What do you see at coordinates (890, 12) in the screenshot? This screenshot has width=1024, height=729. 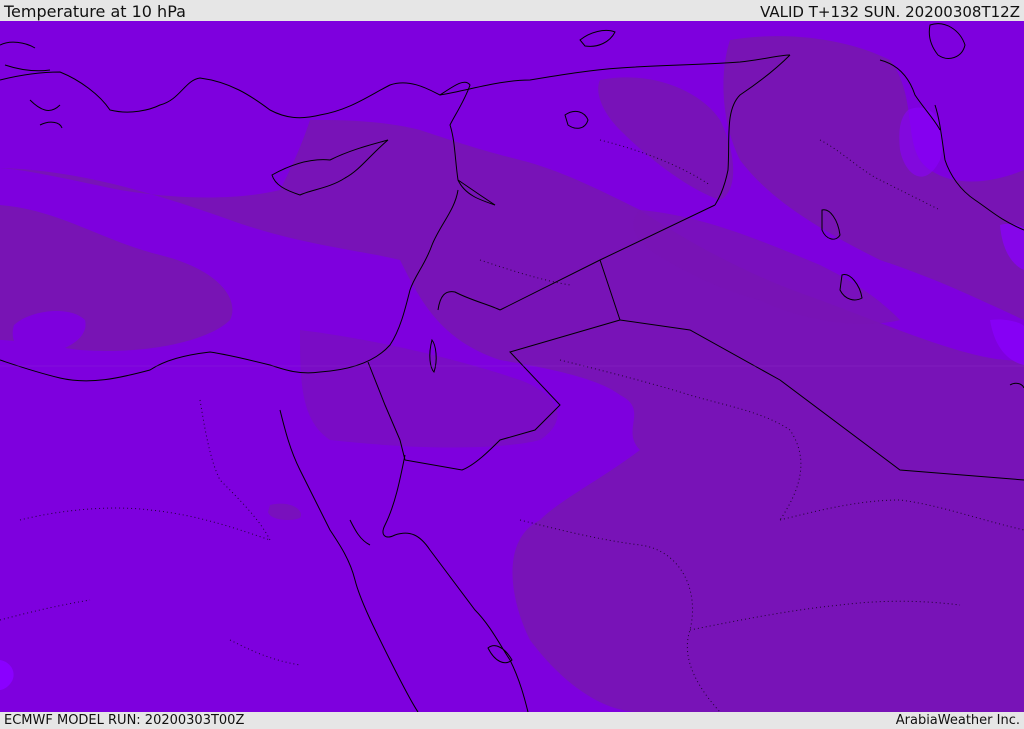 I see `valid-time-label: VALID T+132 SUN. 20200308T12Z` at bounding box center [890, 12].